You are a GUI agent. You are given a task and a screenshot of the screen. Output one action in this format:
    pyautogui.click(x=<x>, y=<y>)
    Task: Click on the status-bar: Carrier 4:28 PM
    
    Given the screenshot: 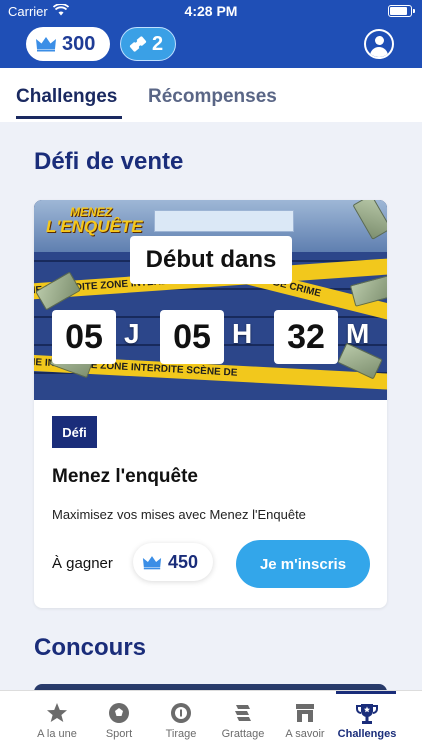 What is the action you would take?
    pyautogui.click(x=211, y=11)
    